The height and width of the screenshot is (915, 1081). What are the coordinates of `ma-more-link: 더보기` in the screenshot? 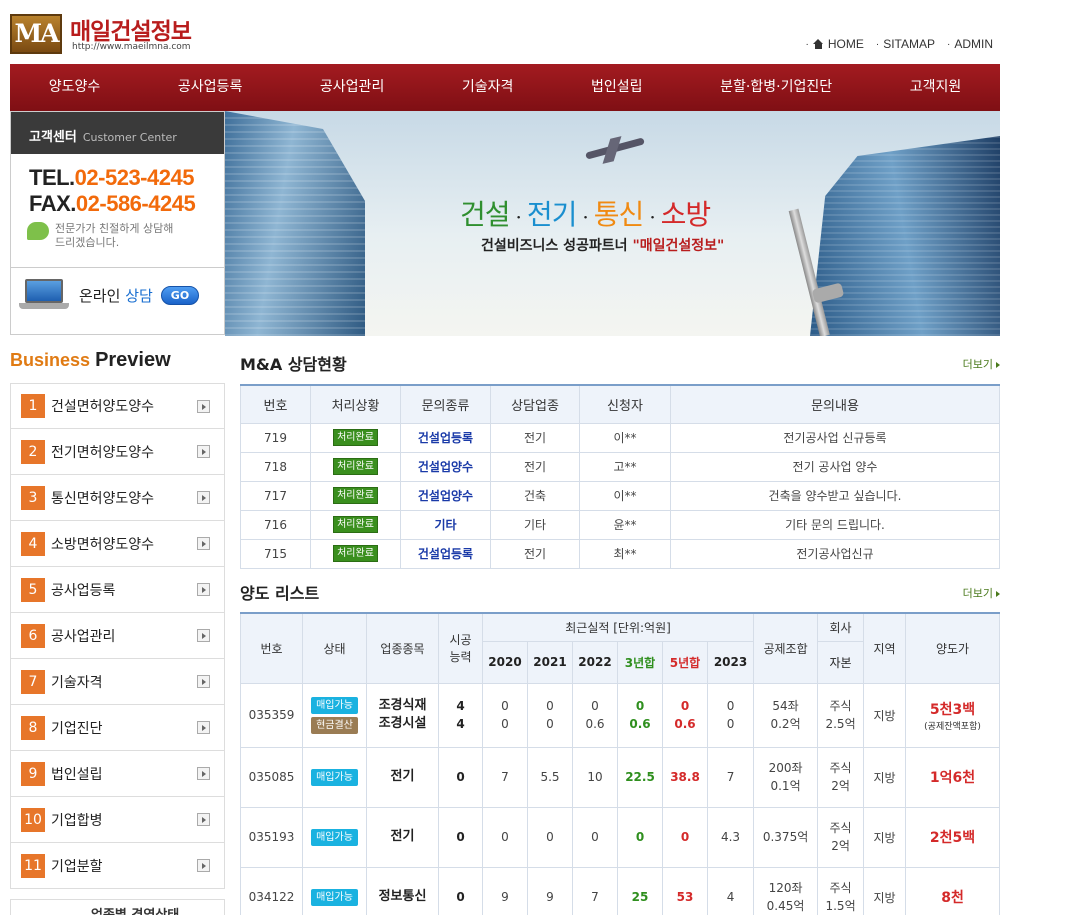 It's located at (981, 364).